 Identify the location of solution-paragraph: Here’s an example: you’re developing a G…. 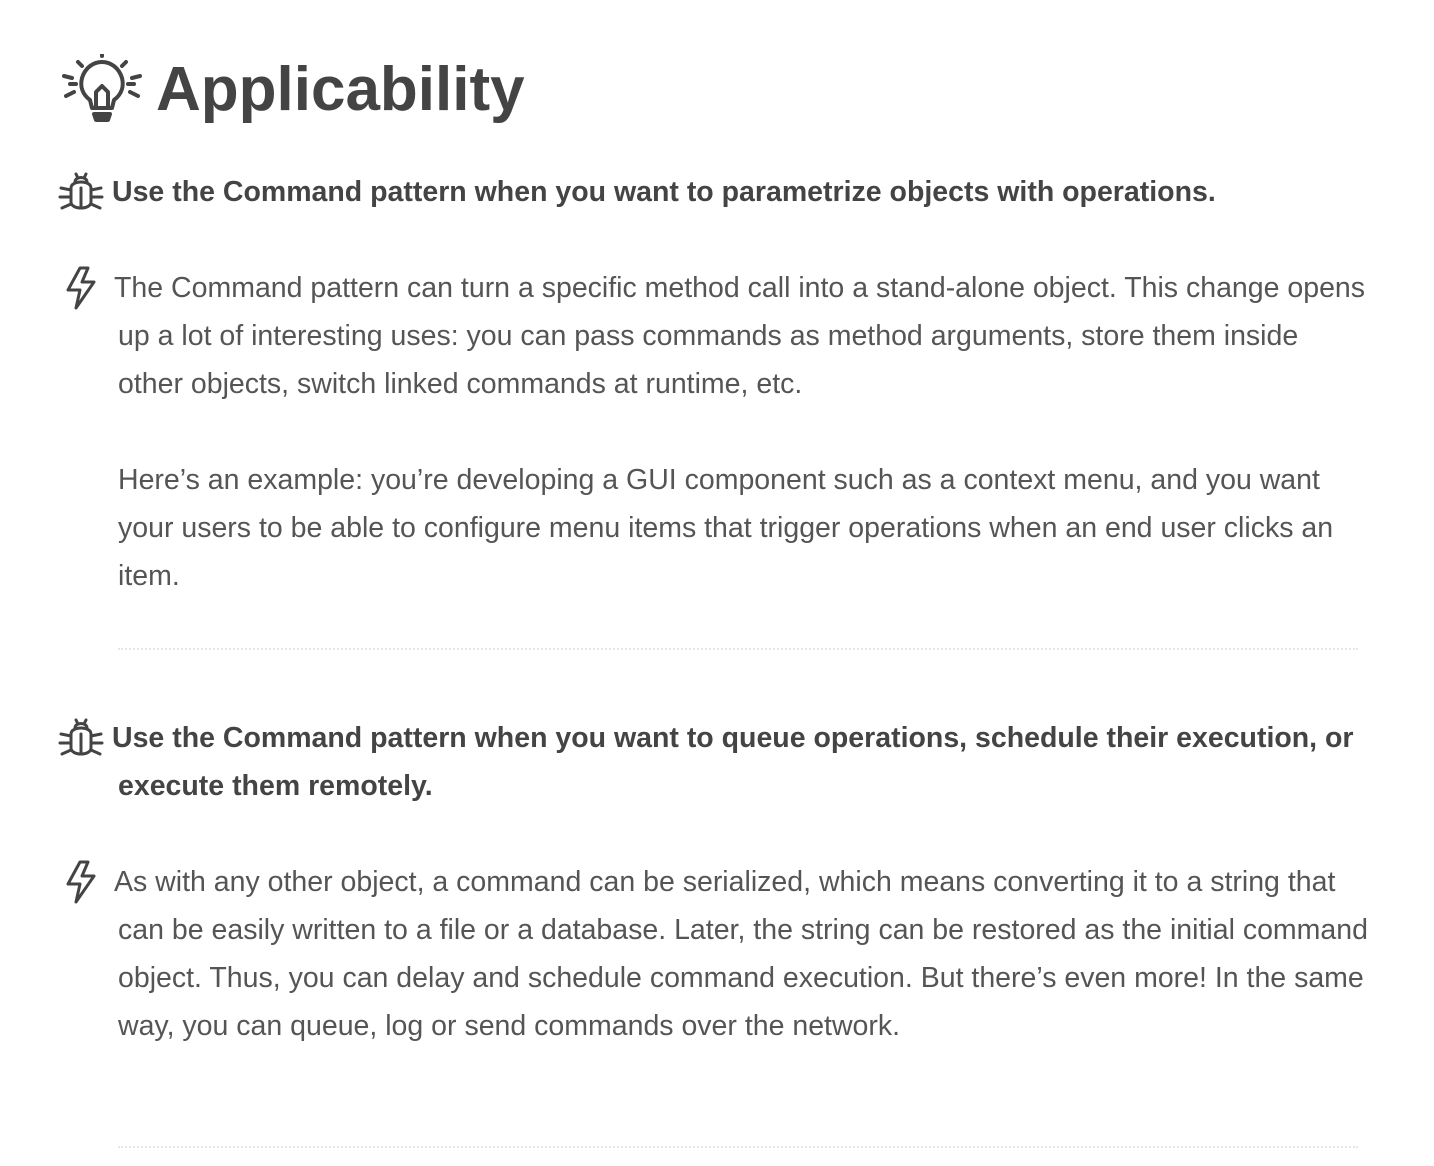
(726, 528).